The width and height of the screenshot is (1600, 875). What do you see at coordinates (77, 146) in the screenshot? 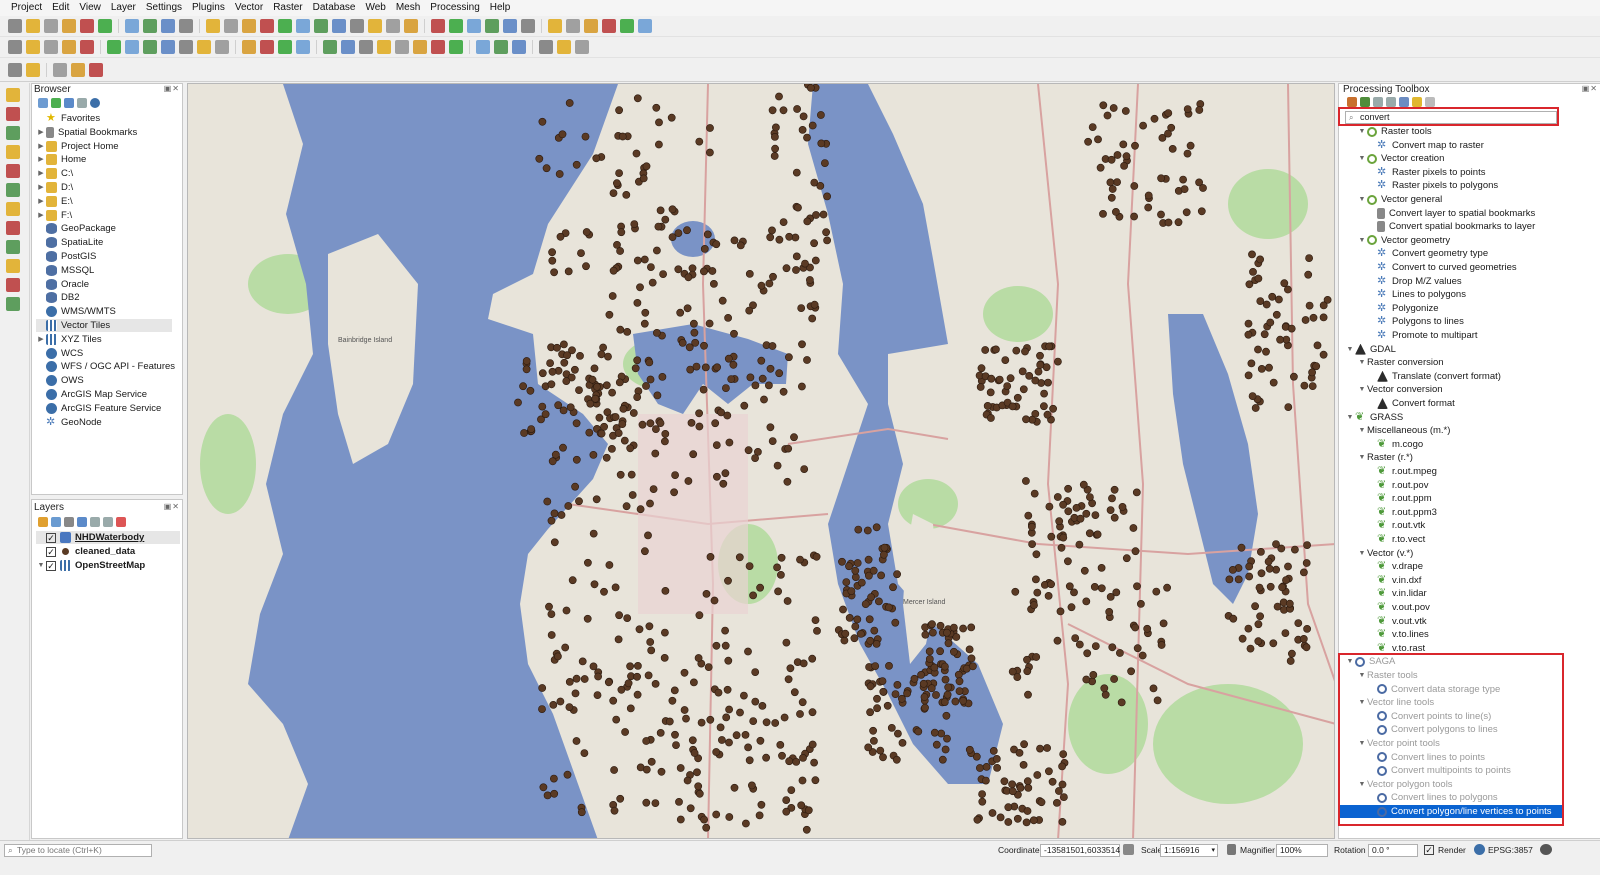
I see `browser-item: ▶ Project Home` at bounding box center [77, 146].